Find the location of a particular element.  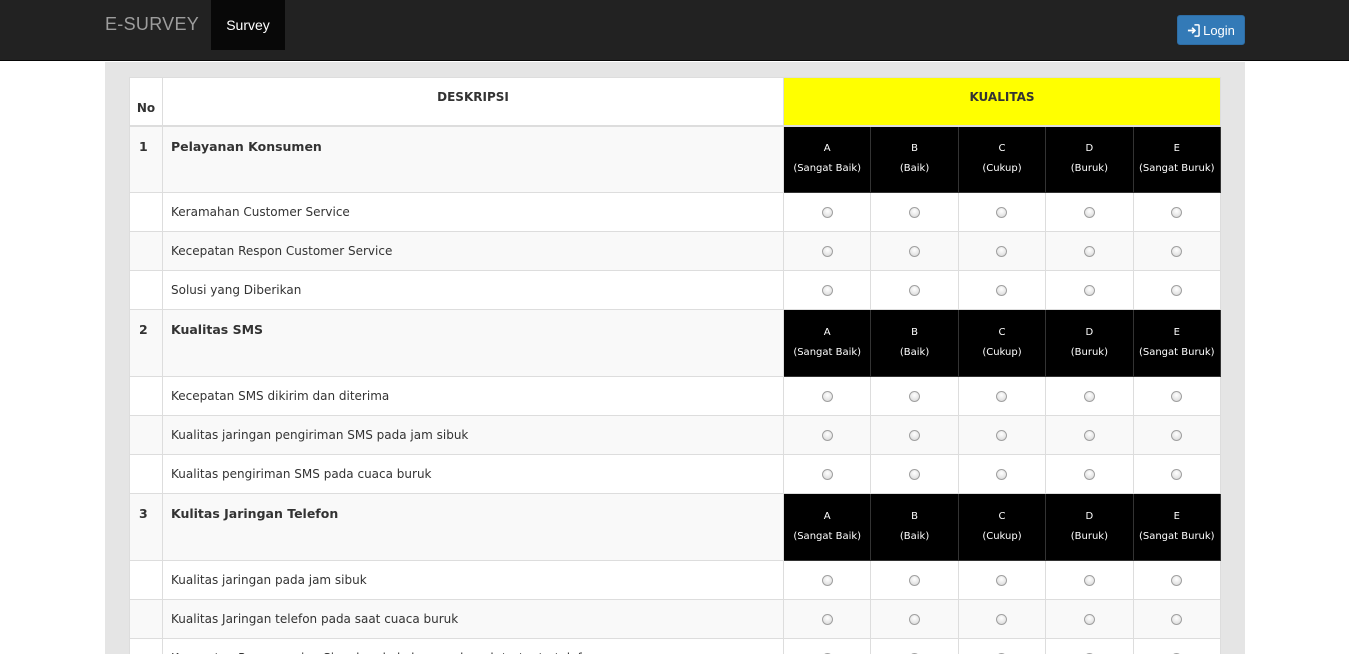

grade-label: (Sangat Baik) is located at coordinates (827, 169).